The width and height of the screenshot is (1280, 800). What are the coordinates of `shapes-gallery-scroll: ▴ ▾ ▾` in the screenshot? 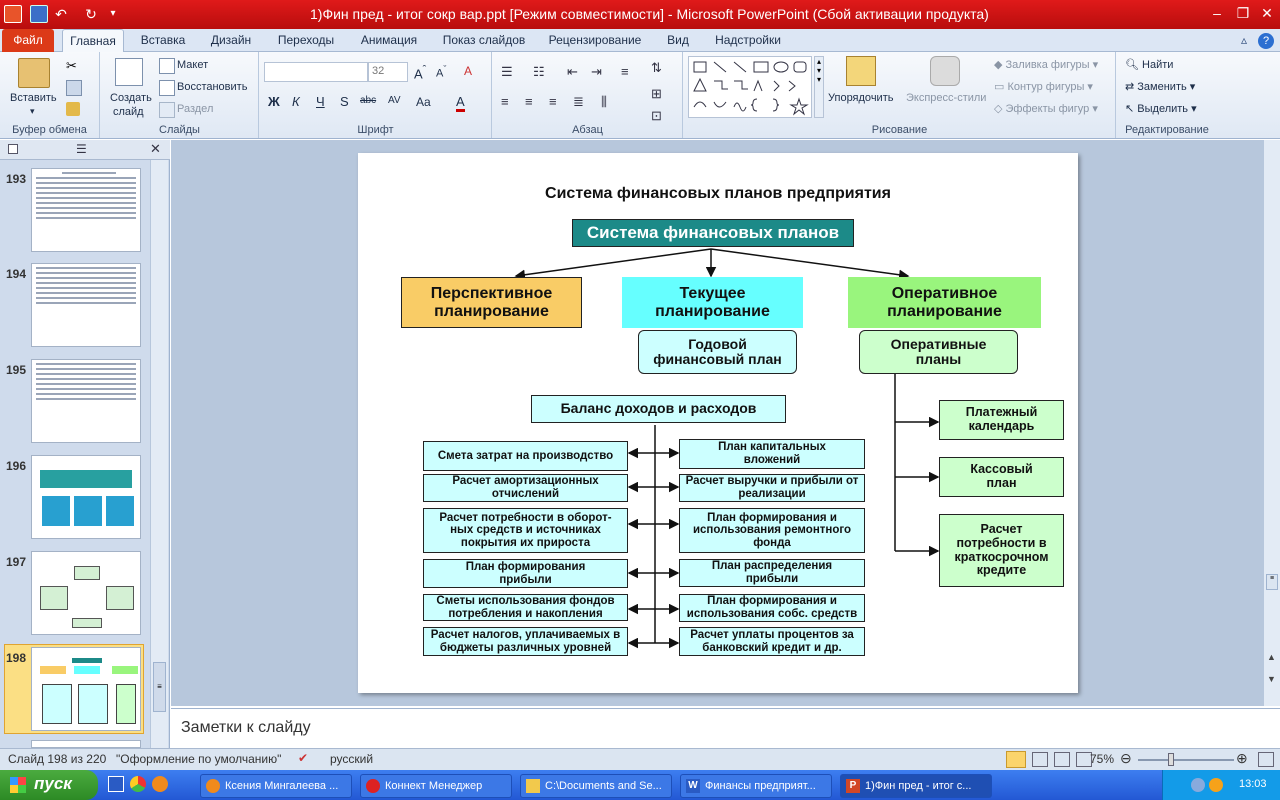 It's located at (819, 87).